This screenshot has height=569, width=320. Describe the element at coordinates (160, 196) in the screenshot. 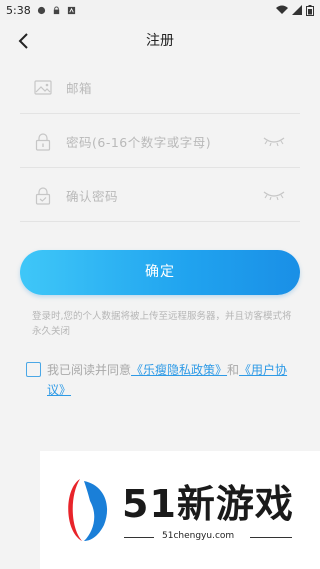

I see `confirm-password-field: 确认密码` at that location.